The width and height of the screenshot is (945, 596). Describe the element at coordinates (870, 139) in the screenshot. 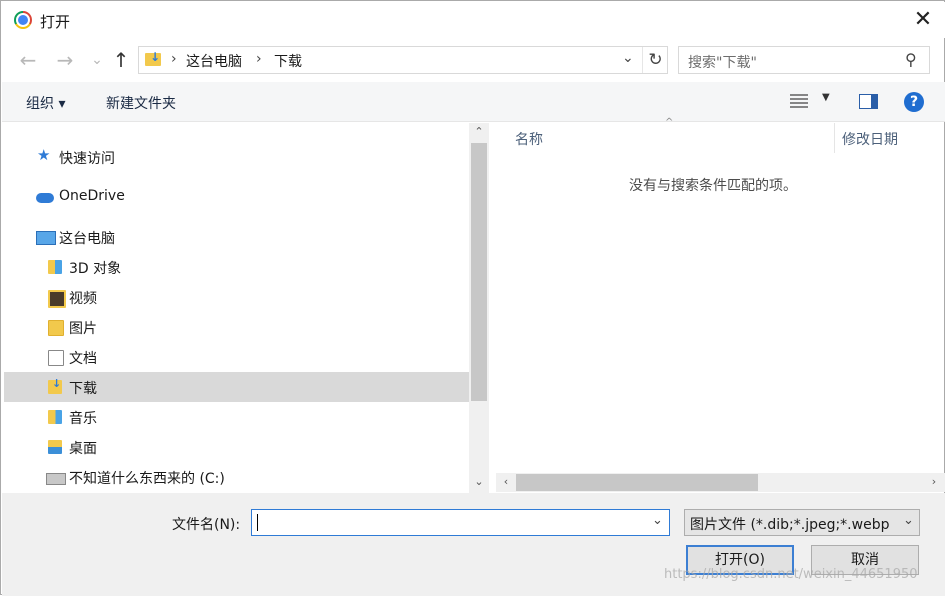

I see `column-header-date-modified: 修改日期` at that location.